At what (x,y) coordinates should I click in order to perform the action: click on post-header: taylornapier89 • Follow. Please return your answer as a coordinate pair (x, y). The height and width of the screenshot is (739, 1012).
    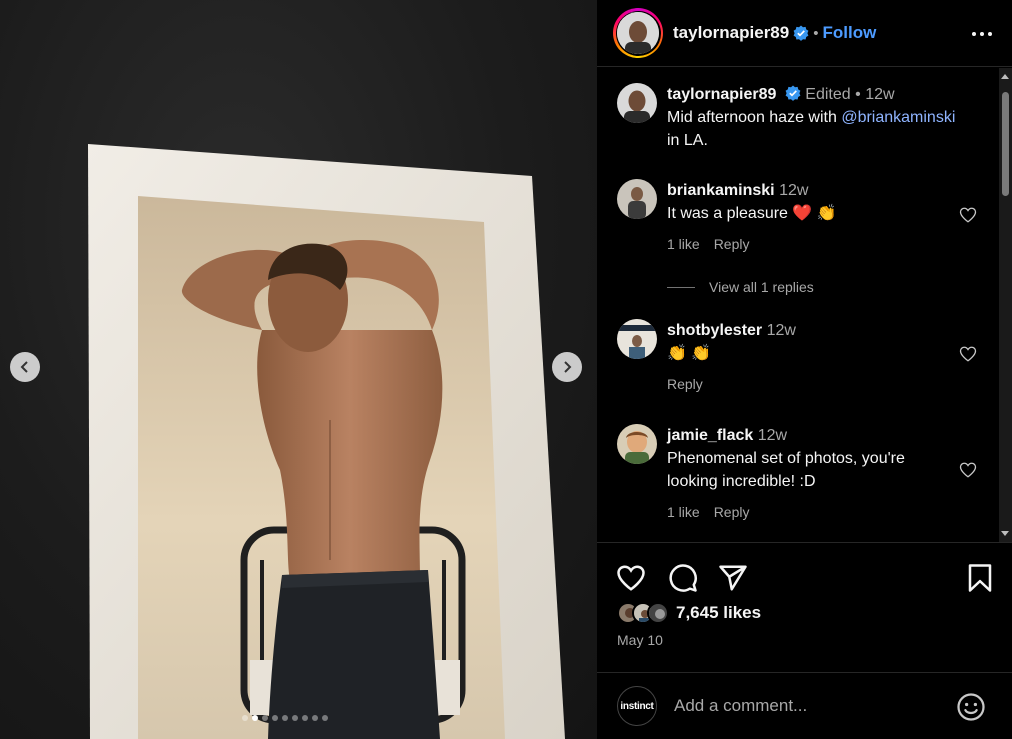
    Looking at the image, I should click on (804, 33).